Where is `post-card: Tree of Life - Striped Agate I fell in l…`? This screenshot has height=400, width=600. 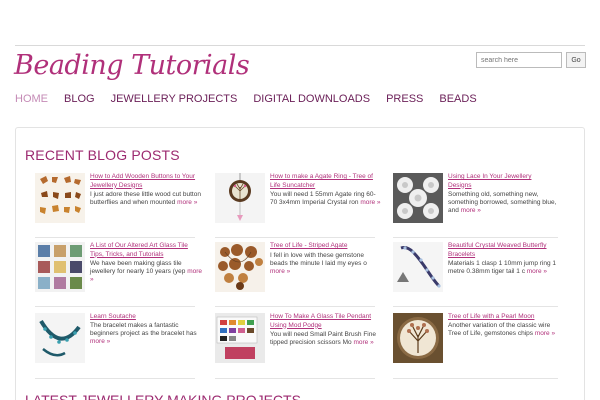 post-card: Tree of Life - Striped Agate I fell in l… is located at coordinates (295, 272).